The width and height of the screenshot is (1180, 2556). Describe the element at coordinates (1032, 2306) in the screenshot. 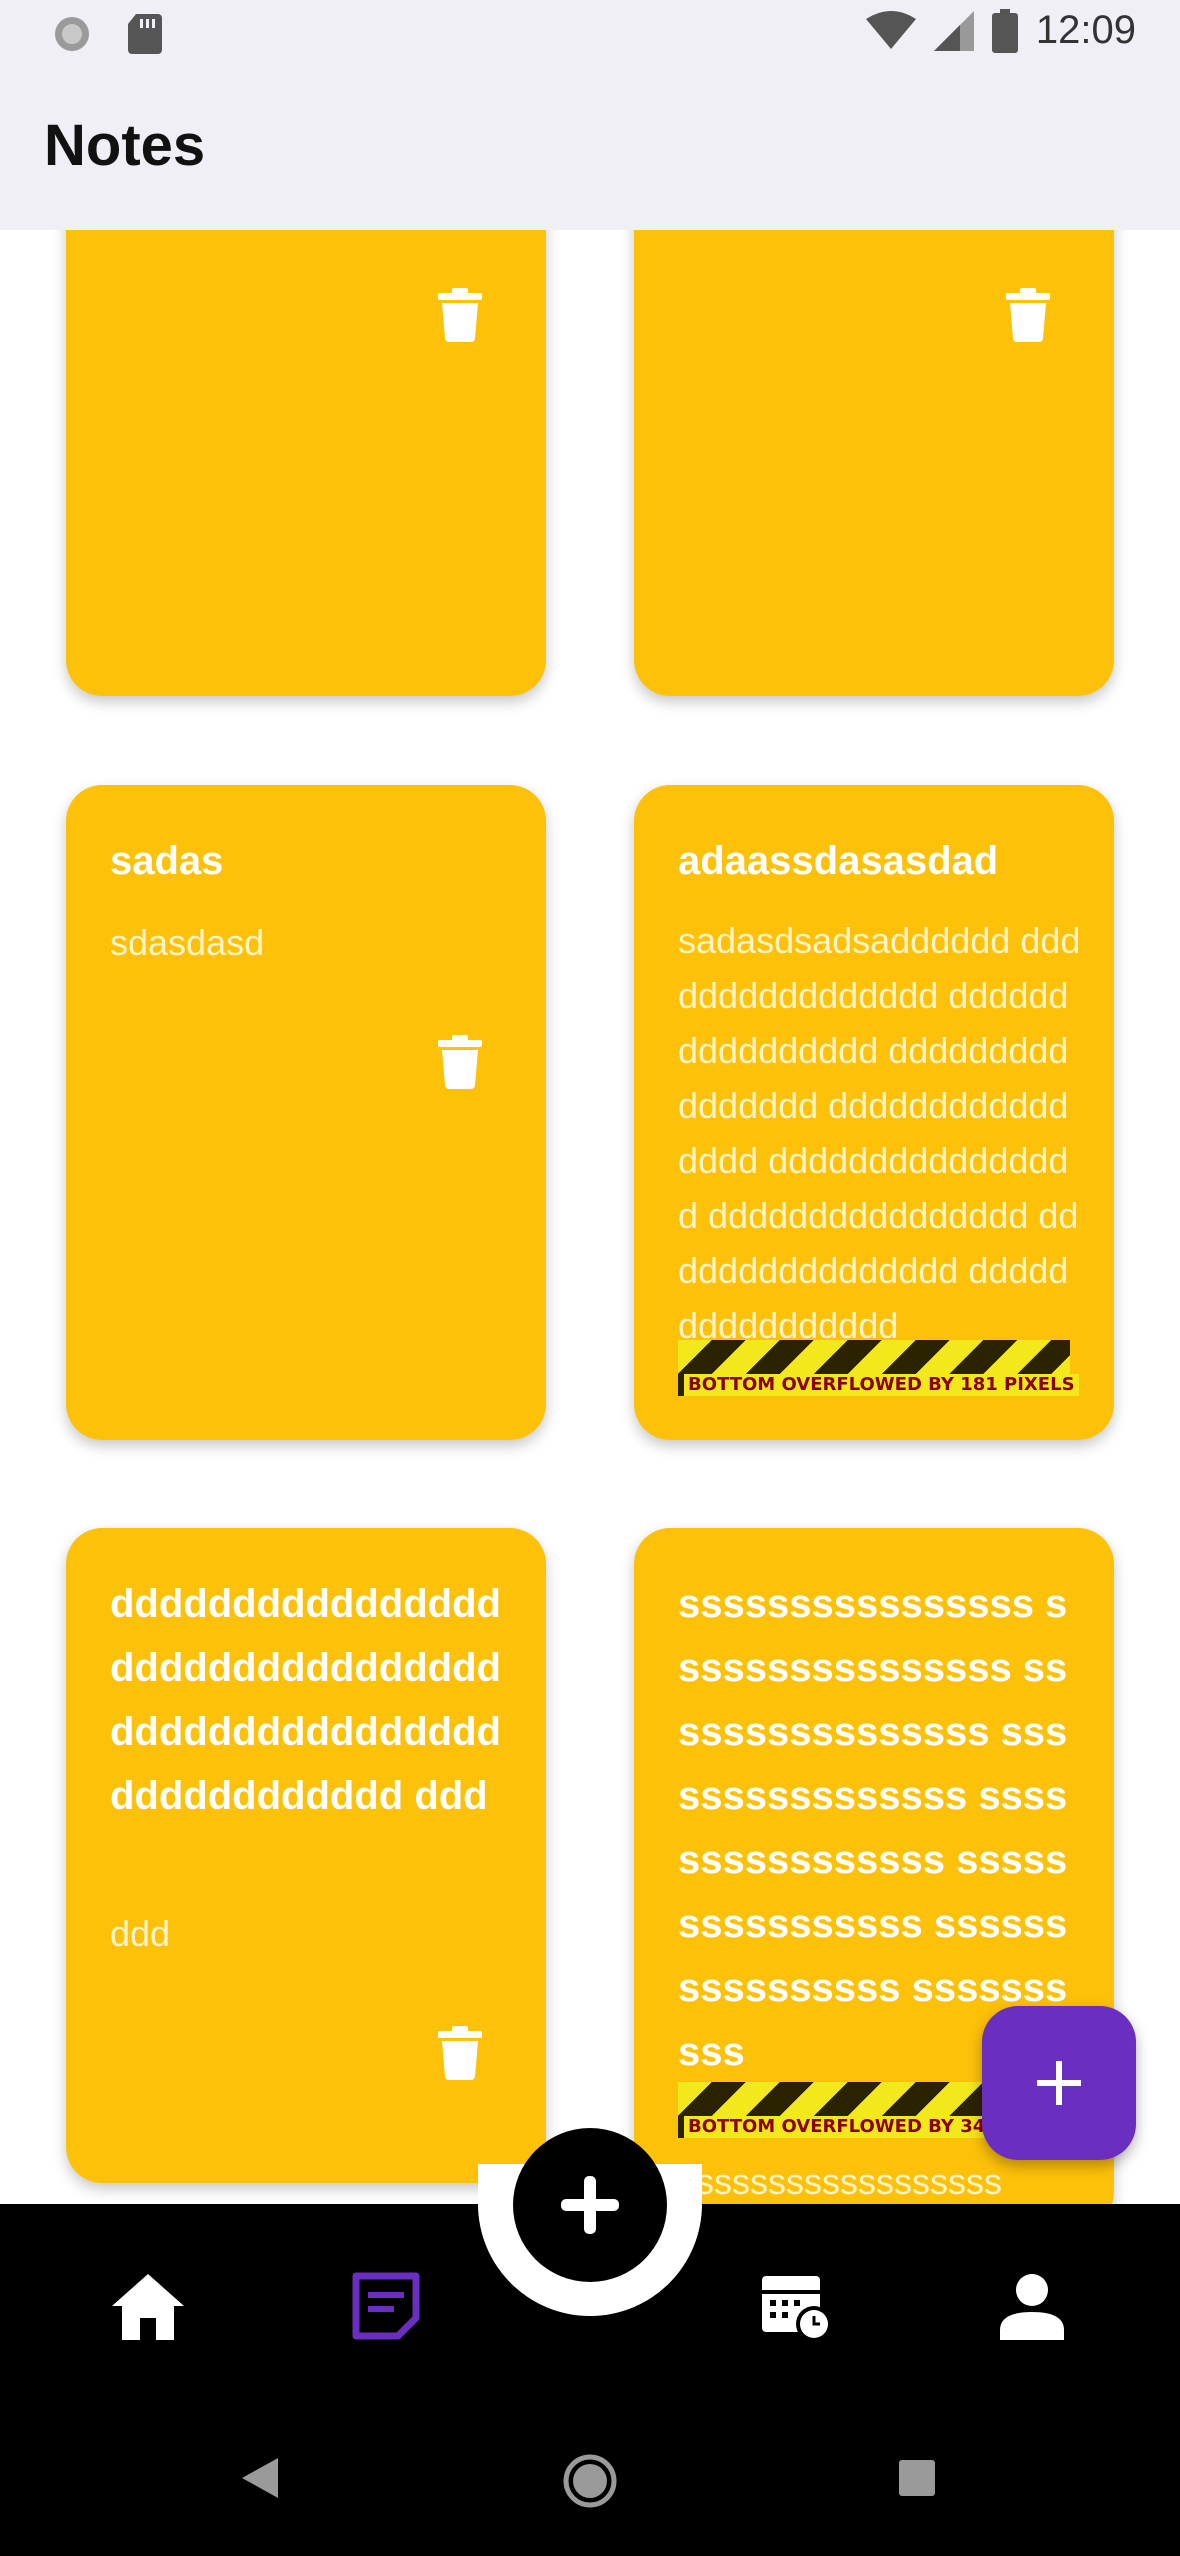

I see `person-icon` at that location.